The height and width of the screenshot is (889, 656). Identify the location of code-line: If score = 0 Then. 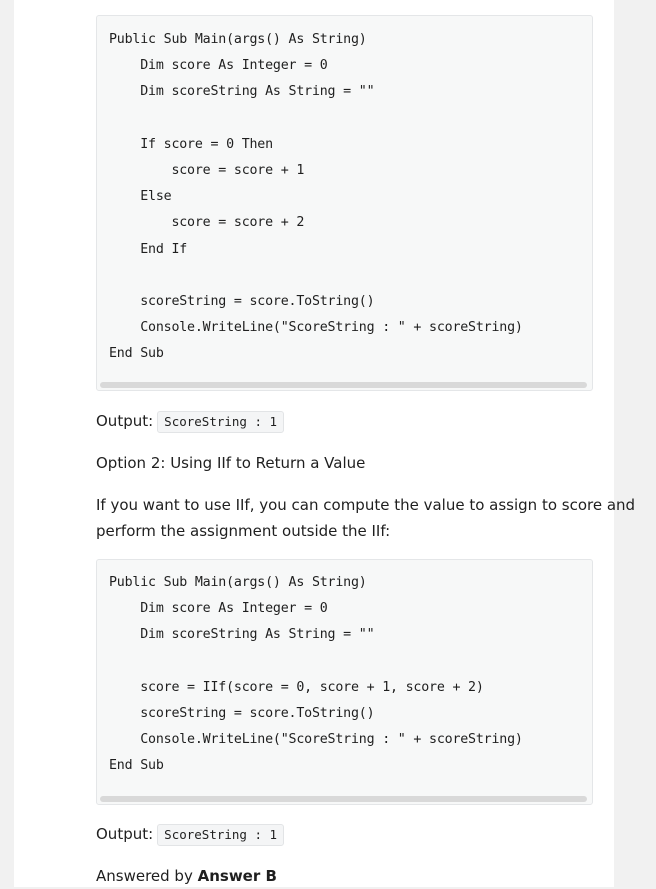
(191, 144).